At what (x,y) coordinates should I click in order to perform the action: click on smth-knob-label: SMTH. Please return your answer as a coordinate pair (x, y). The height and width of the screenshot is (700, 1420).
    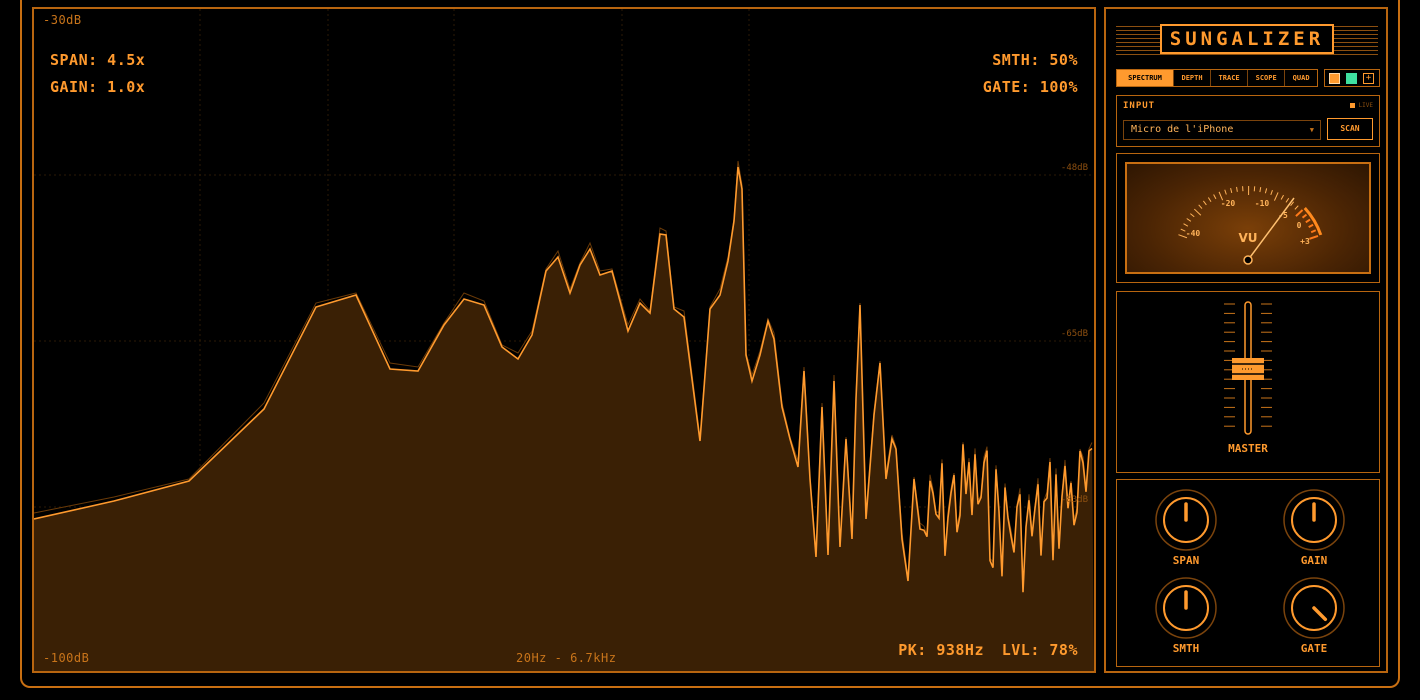
    Looking at the image, I should click on (1186, 648).